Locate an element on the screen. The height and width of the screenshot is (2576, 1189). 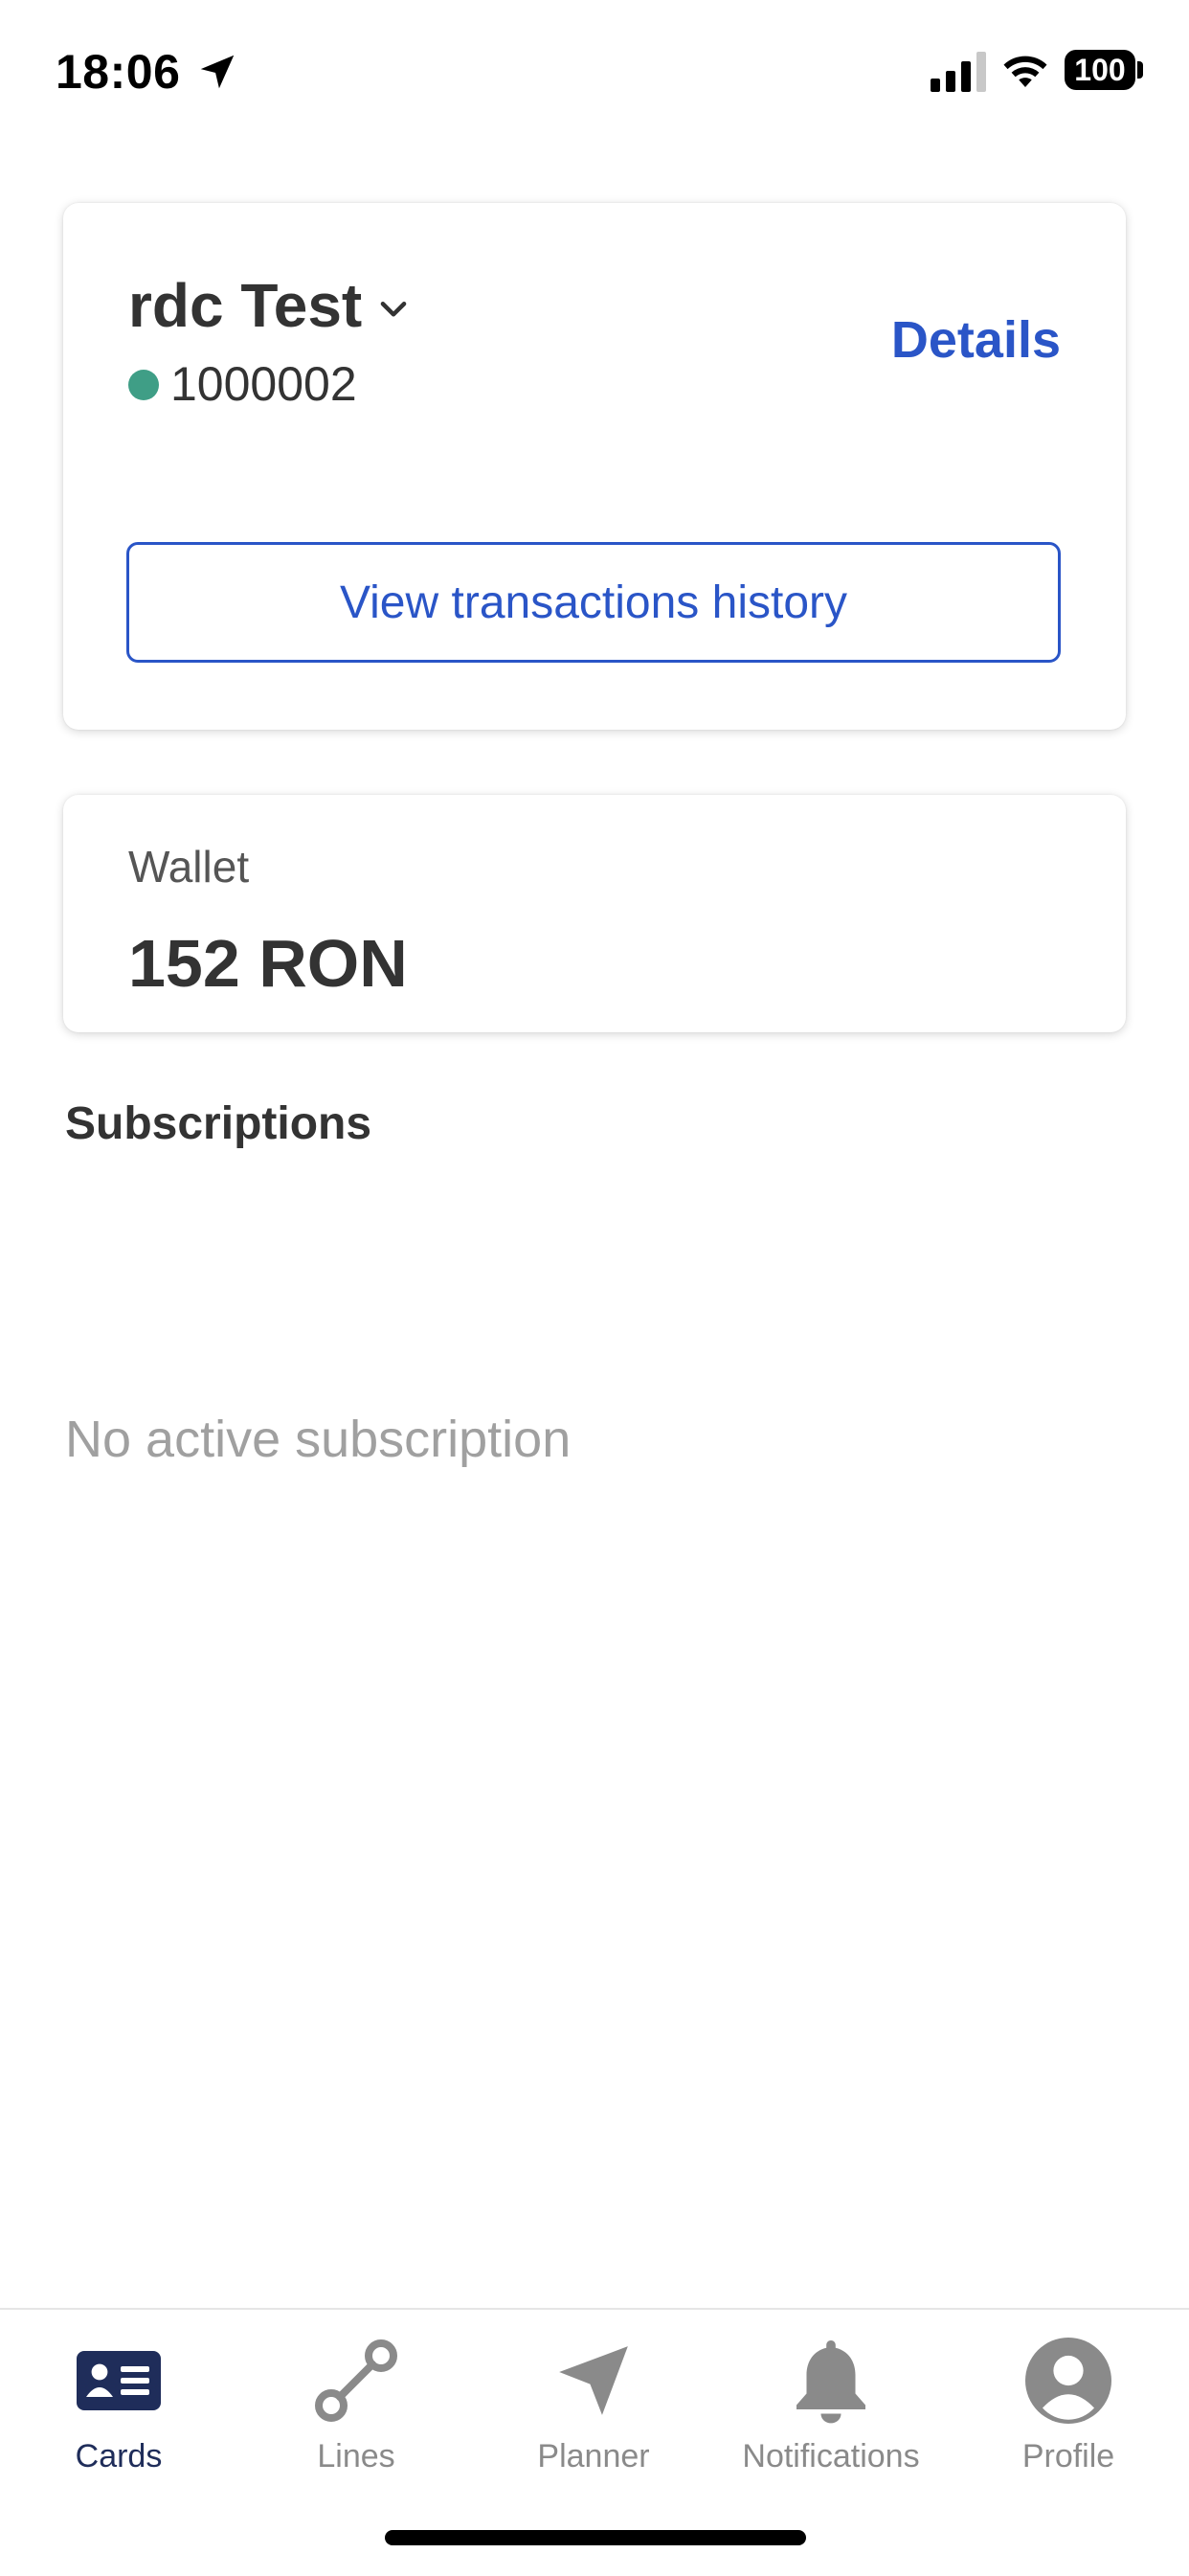
card-name: rdc Test is located at coordinates (245, 305).